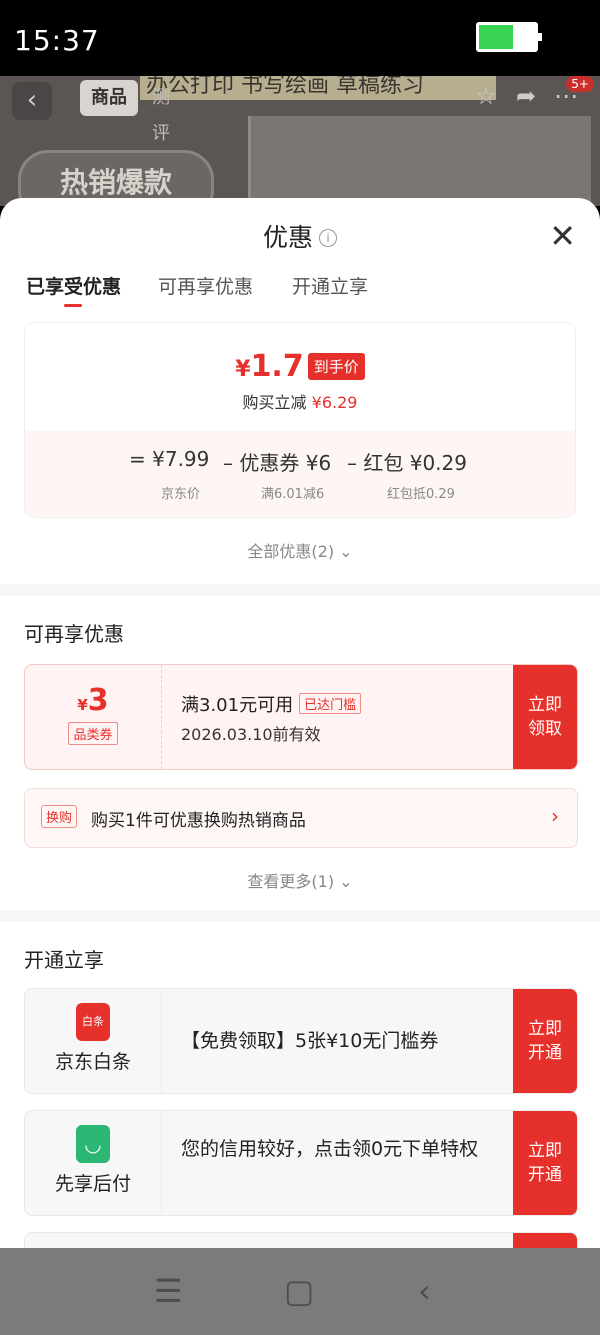  Describe the element at coordinates (328, 238) in the screenshot. I see `info-icon: i` at that location.